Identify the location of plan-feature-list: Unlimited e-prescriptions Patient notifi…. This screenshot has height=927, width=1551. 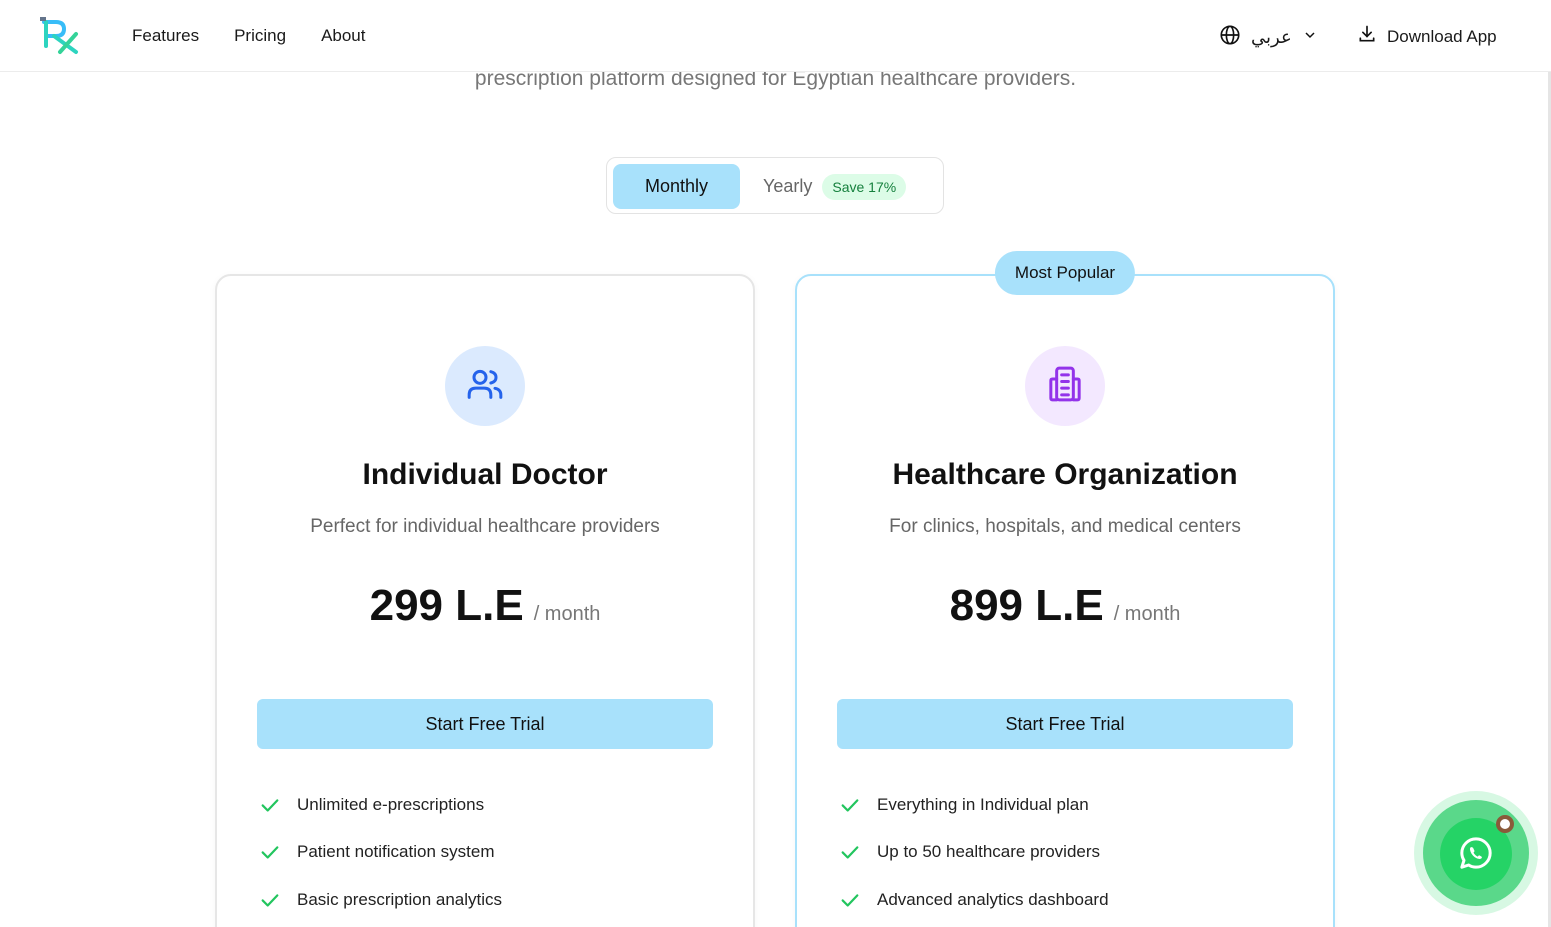
(380, 852).